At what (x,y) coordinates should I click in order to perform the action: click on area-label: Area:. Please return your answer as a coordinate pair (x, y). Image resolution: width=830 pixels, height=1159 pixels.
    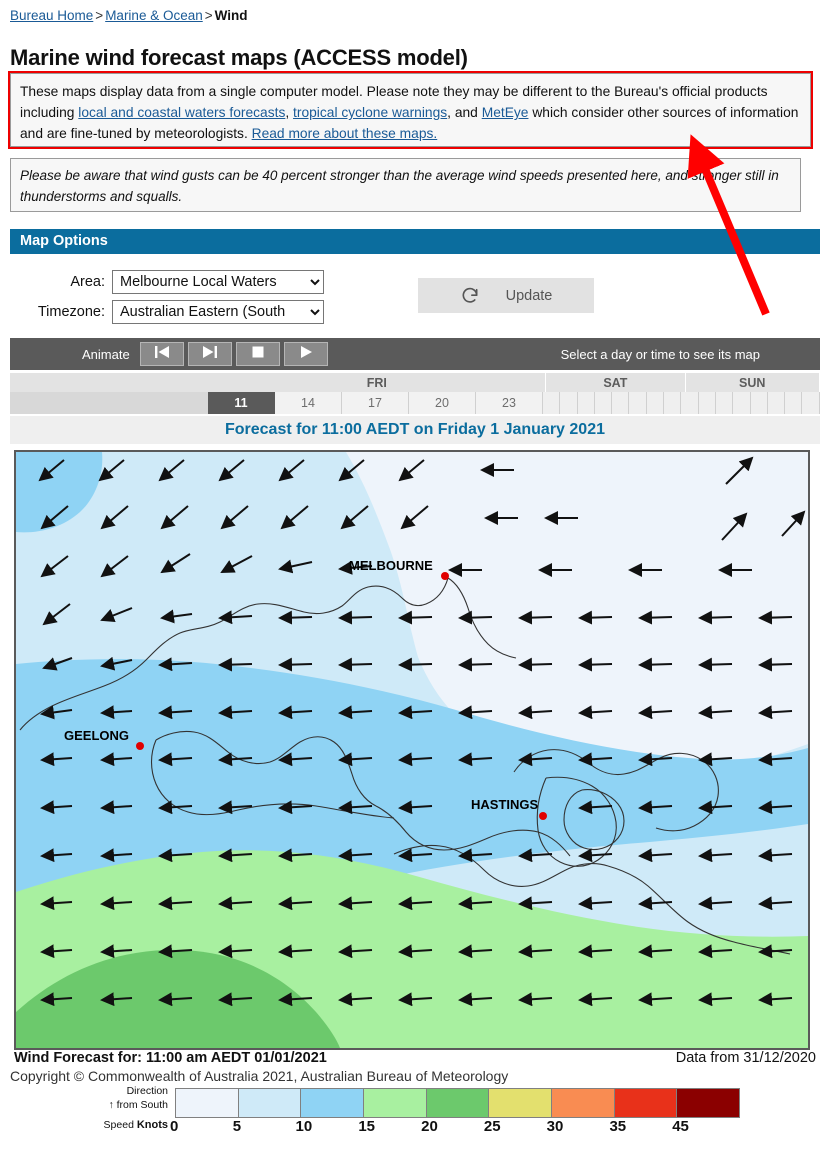
    Looking at the image, I should click on (87, 282).